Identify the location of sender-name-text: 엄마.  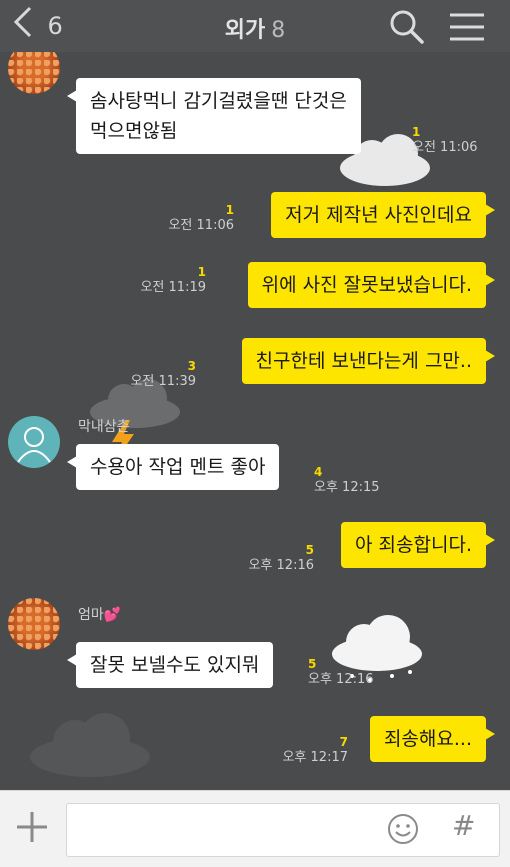
(91, 615).